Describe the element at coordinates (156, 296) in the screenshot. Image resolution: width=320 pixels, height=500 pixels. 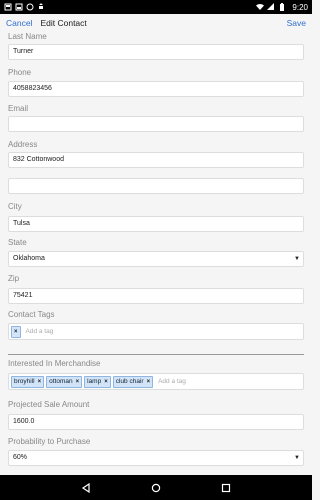
I see `zip-field: 75421` at that location.